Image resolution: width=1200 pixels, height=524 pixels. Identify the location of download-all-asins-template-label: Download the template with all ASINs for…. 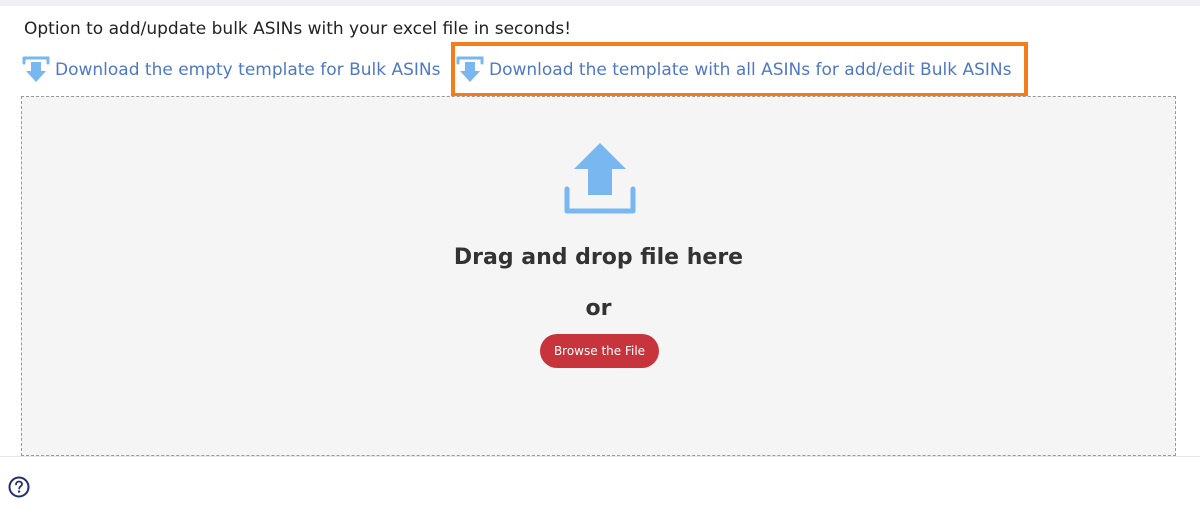
(750, 70).